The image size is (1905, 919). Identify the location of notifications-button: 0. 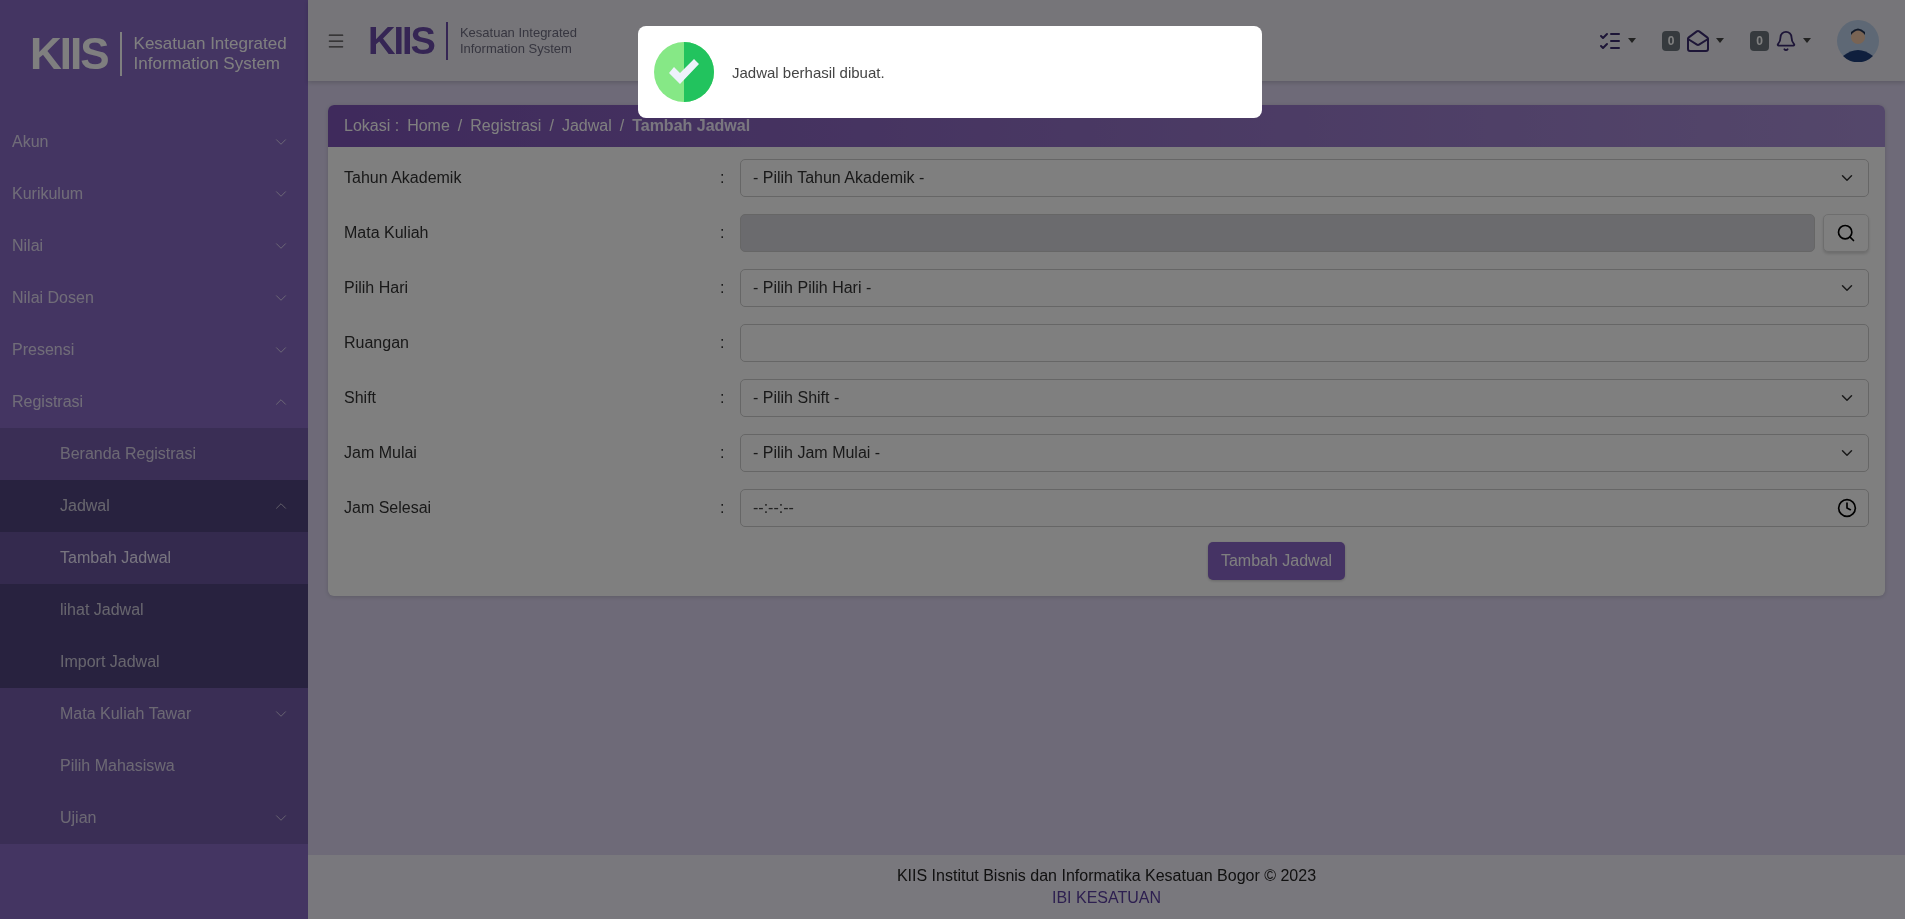
(1780, 40).